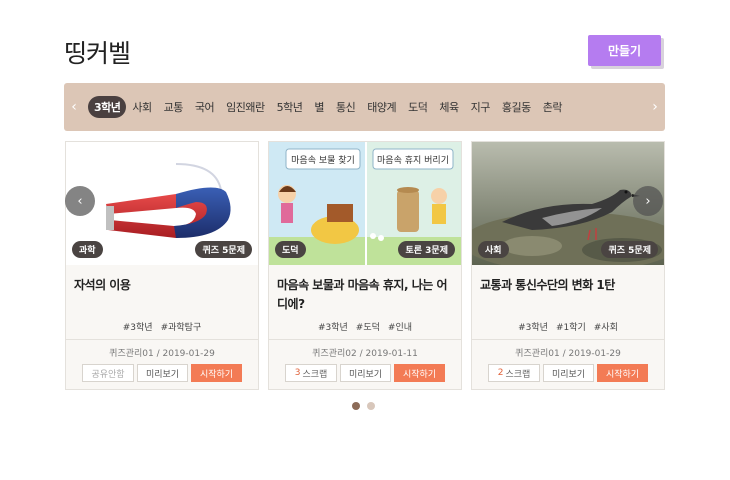 This screenshot has width=730, height=480. Describe the element at coordinates (624, 50) in the screenshot. I see `make-button: 만들기` at that location.